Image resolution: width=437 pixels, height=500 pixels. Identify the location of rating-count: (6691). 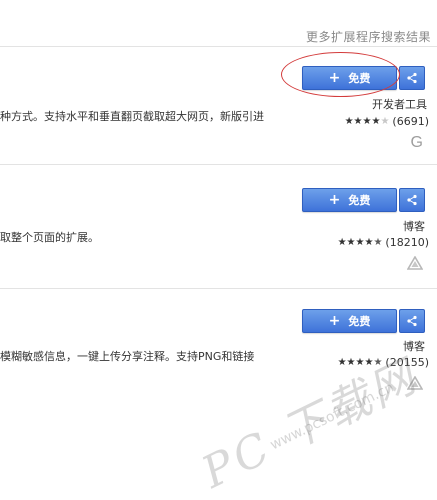
(410, 121).